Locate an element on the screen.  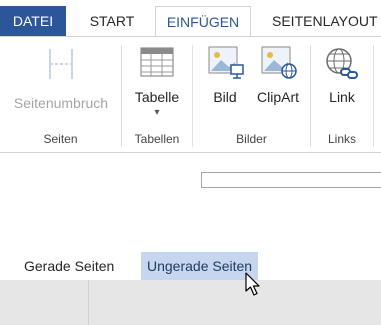
group-tables: Tabelle ▾ Tabellen is located at coordinates (157, 94).